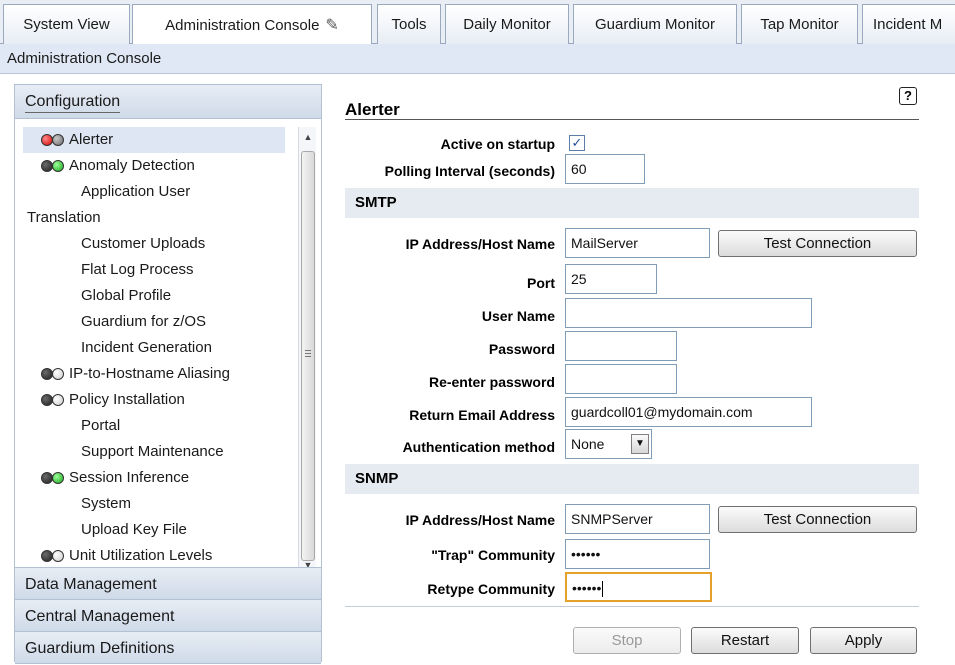  Describe the element at coordinates (154, 140) in the screenshot. I see `tree-item-alerter: Alerter` at that location.